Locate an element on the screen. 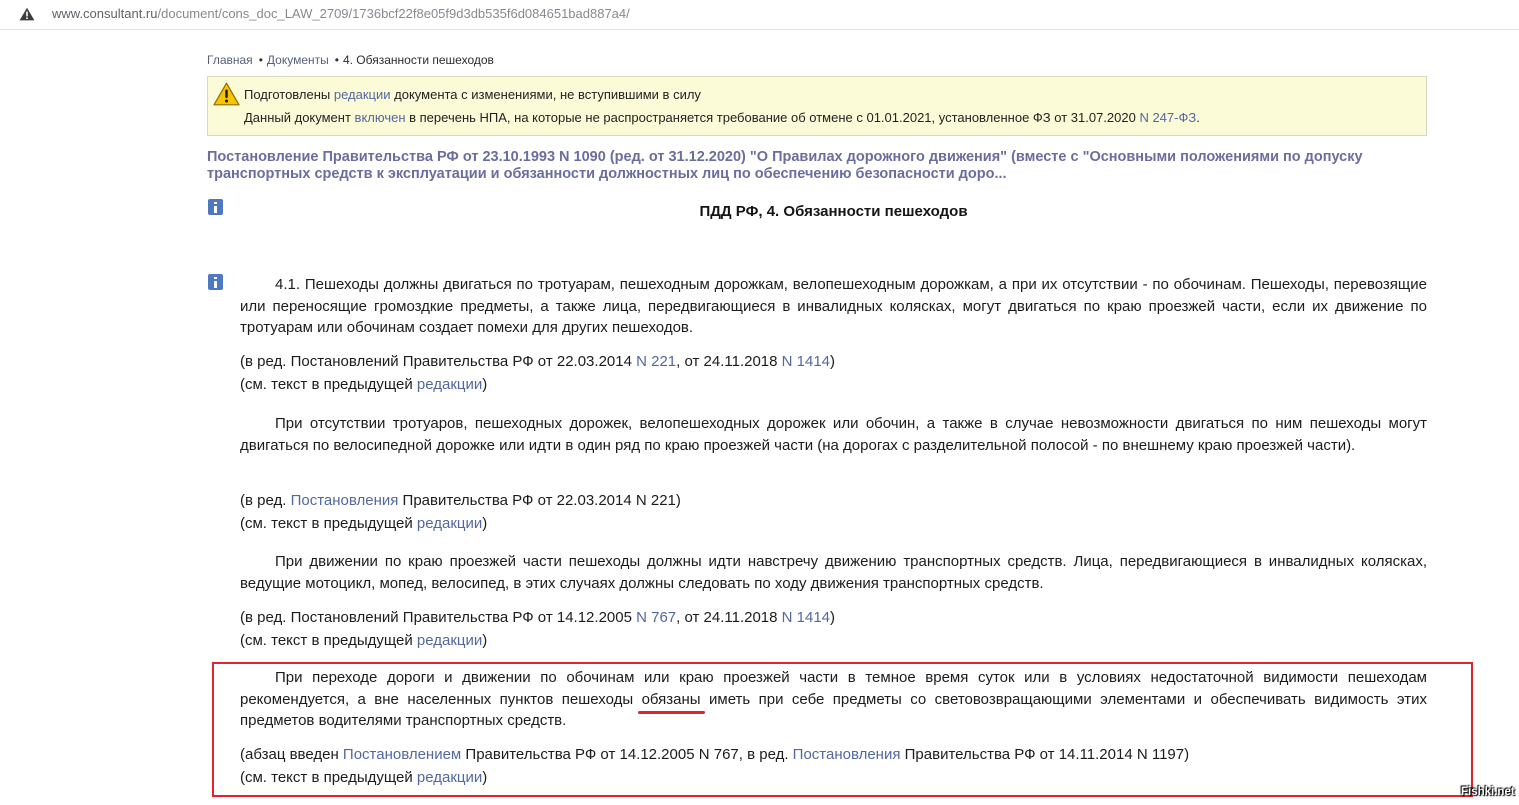  watermark: Fishki.net is located at coordinates (1488, 792).